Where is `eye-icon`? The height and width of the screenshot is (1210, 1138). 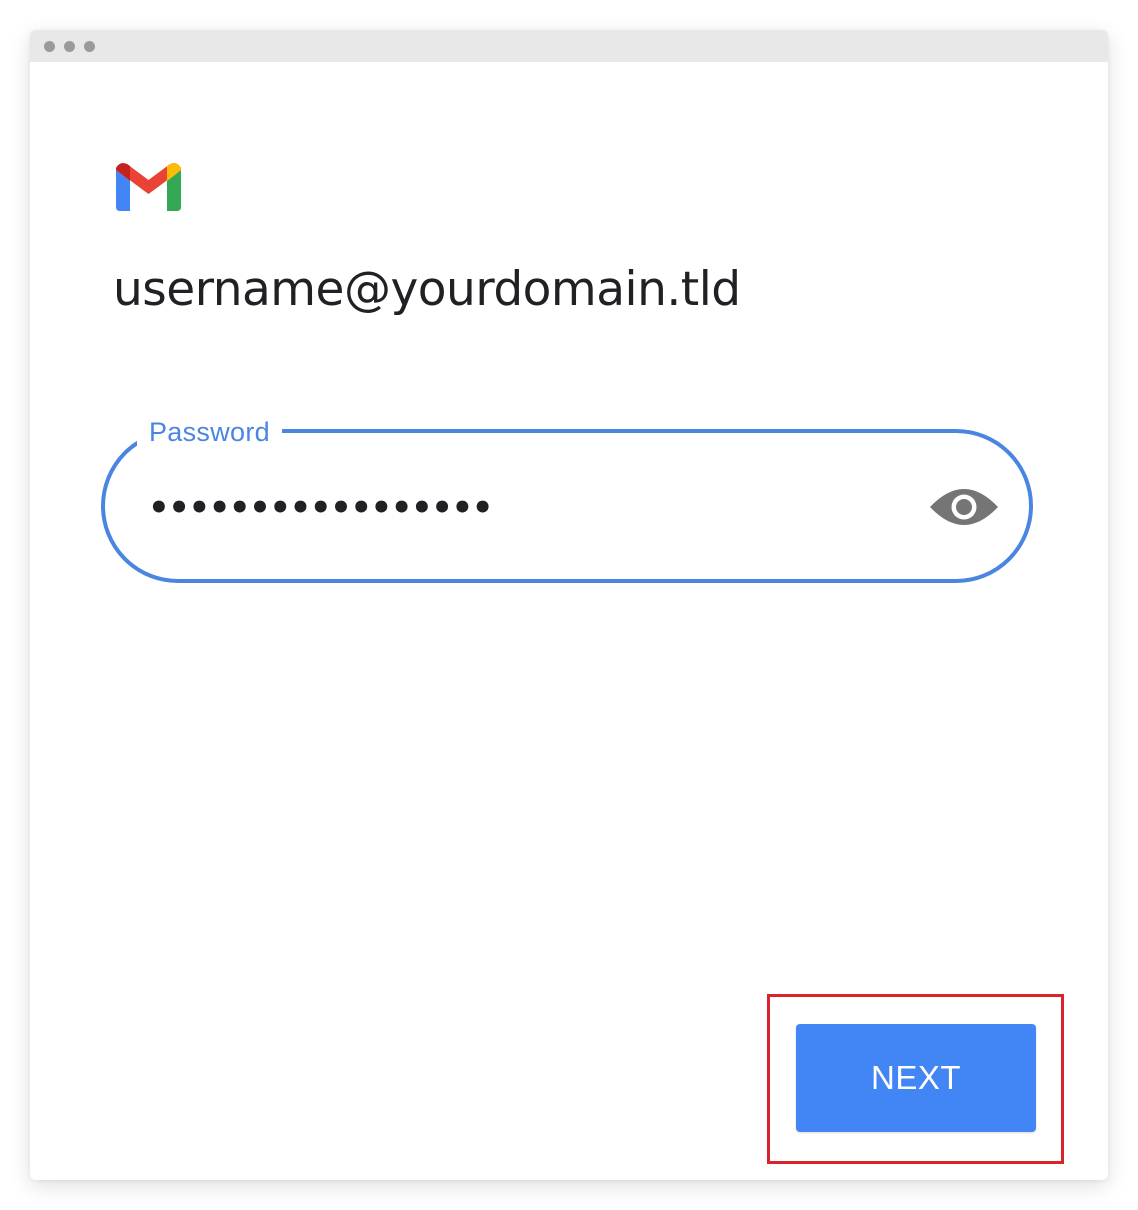
eye-icon is located at coordinates (964, 507).